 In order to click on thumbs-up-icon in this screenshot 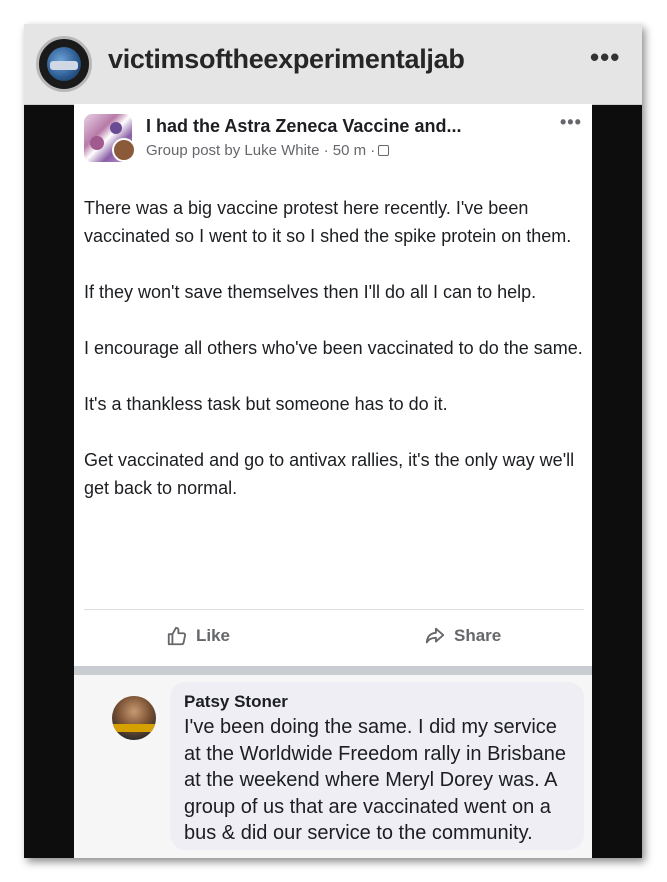, I will do `click(177, 636)`.